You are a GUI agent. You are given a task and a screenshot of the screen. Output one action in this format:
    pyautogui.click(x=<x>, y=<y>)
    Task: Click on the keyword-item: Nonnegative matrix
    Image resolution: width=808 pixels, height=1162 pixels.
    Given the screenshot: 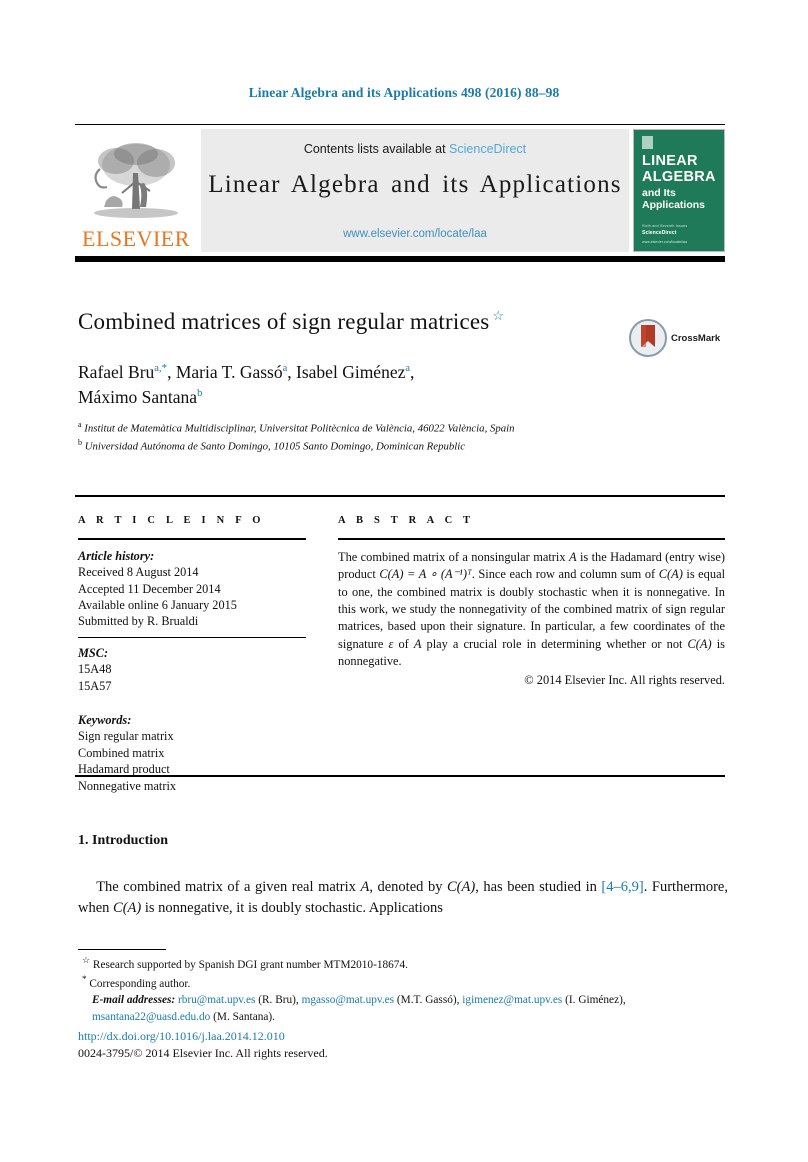 What is the action you would take?
    pyautogui.click(x=127, y=785)
    